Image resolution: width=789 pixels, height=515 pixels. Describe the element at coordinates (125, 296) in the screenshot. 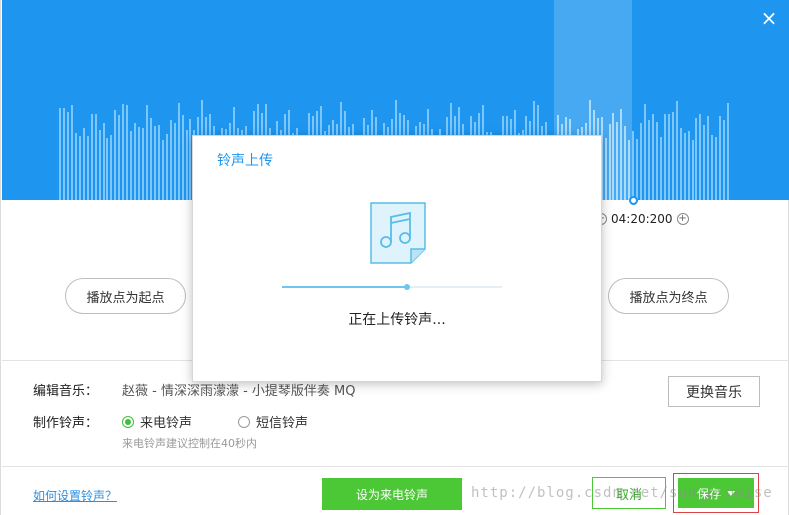

I see `set-start-button: 播放点为起点` at that location.